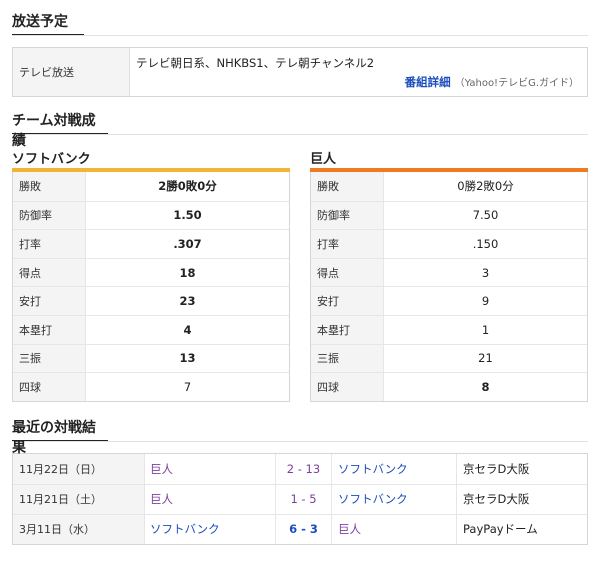  What do you see at coordinates (485, 301) in the screenshot?
I see `stat-value: 9` at bounding box center [485, 301].